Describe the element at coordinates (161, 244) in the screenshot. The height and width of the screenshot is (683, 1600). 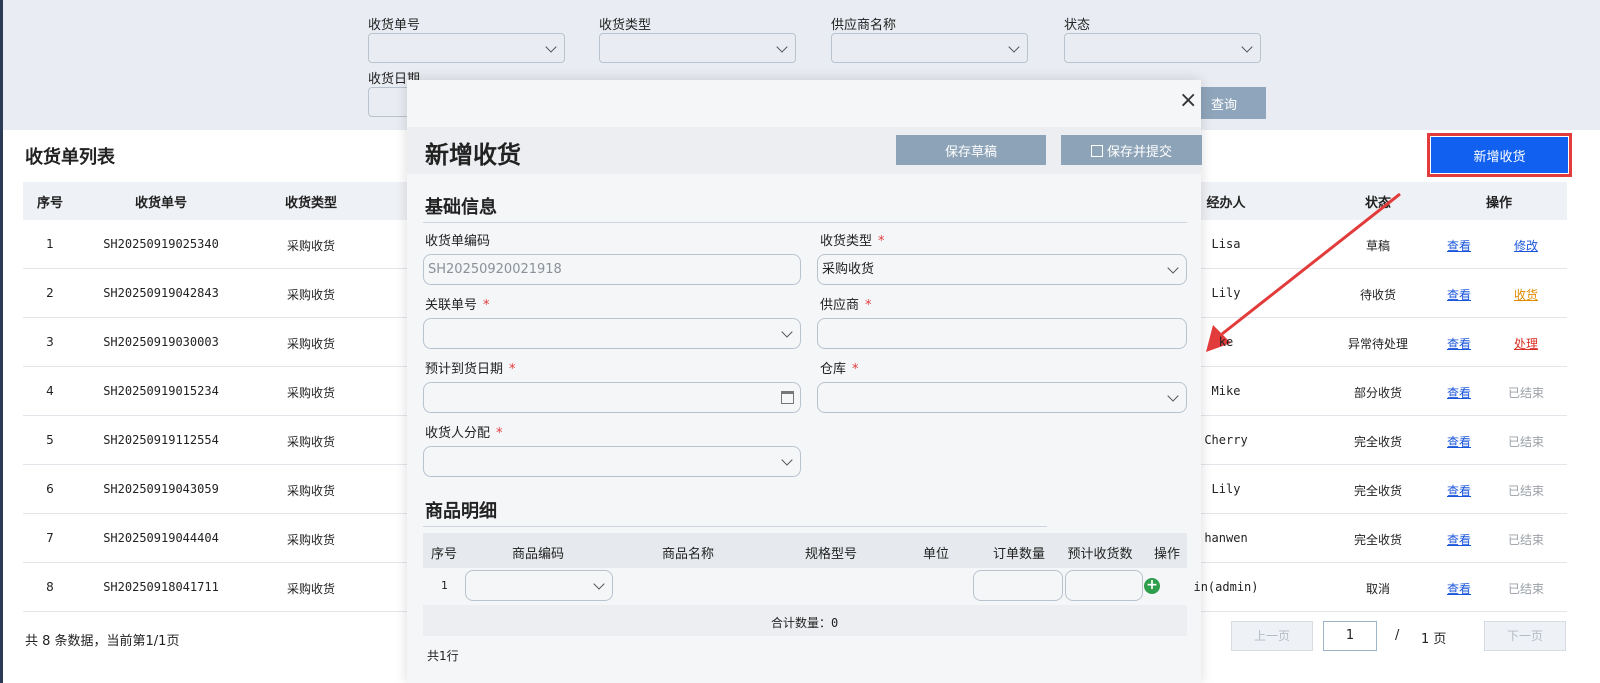
I see `cell-order-no: SH20250919025340` at that location.